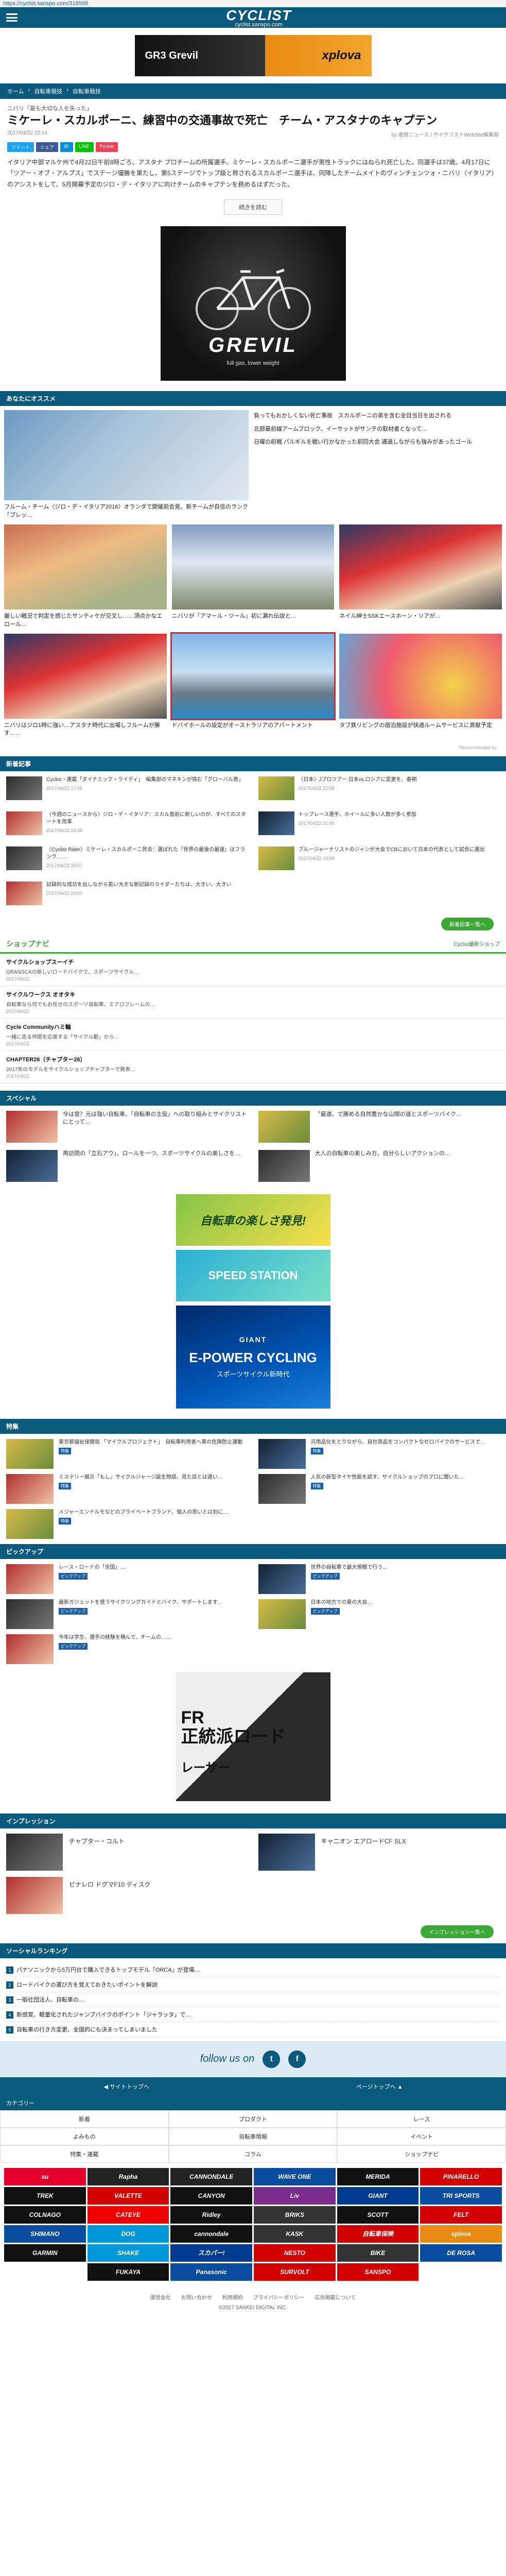 The image size is (506, 2576). I want to click on footer-link: お問い合わせ, so click(196, 2297).